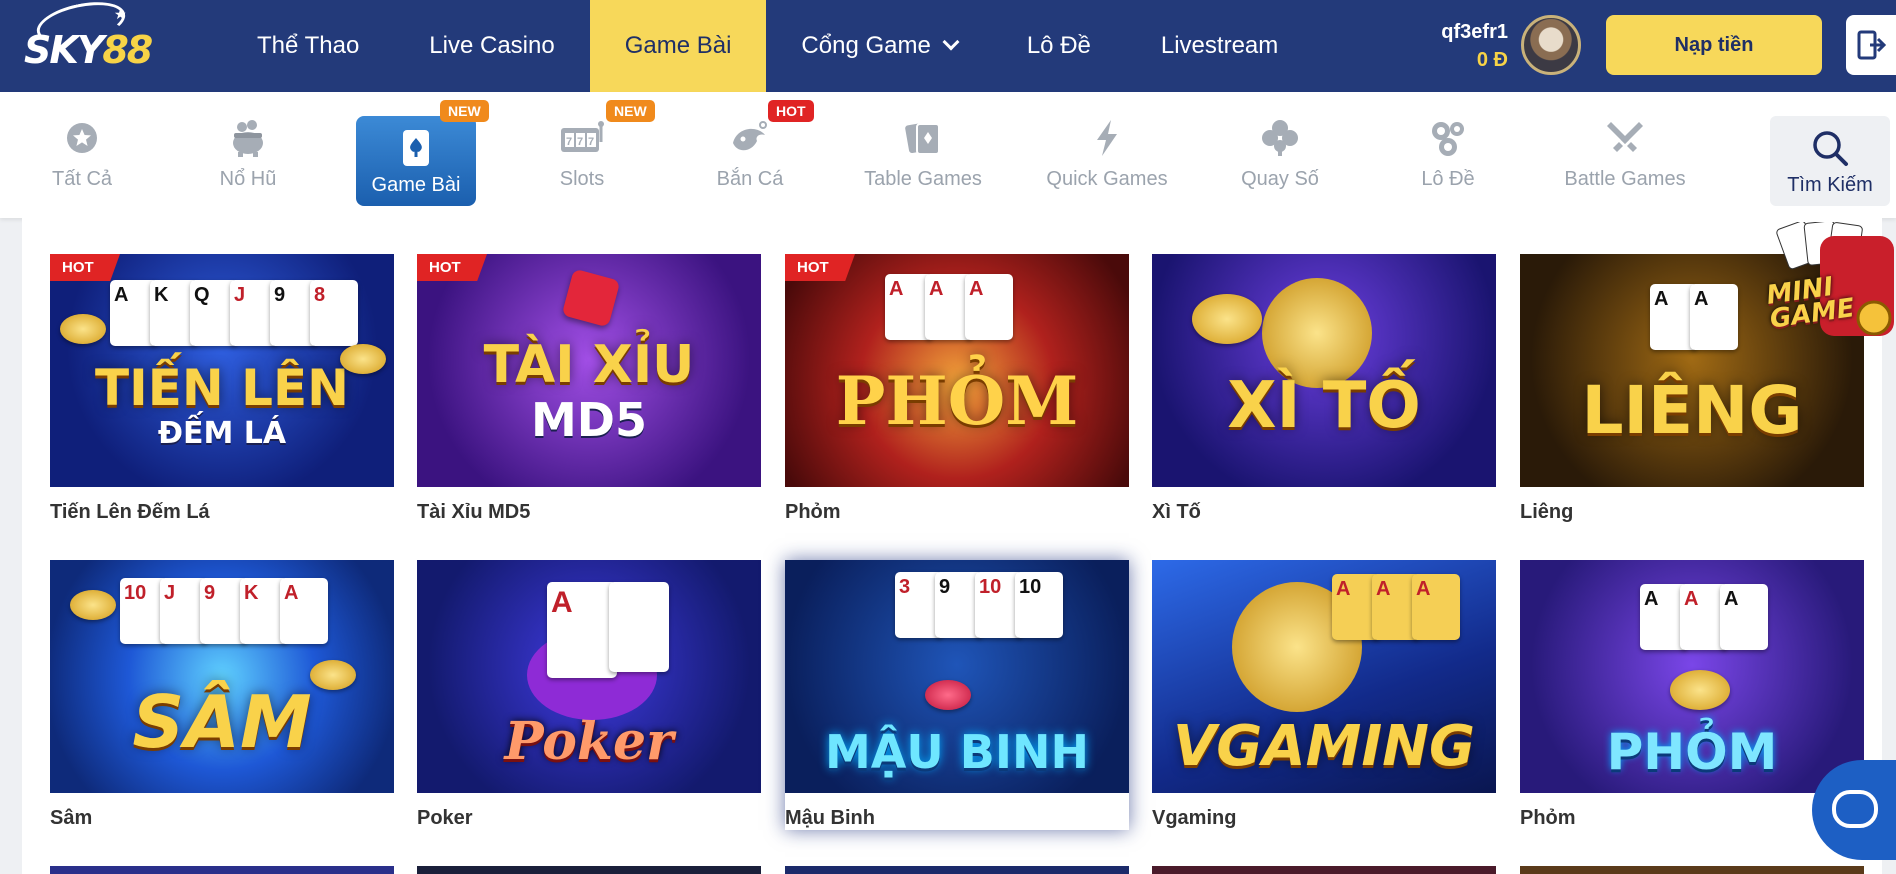 Image resolution: width=1896 pixels, height=874 pixels. What do you see at coordinates (248, 179) in the screenshot?
I see `category-label: Nổ Hũ` at bounding box center [248, 179].